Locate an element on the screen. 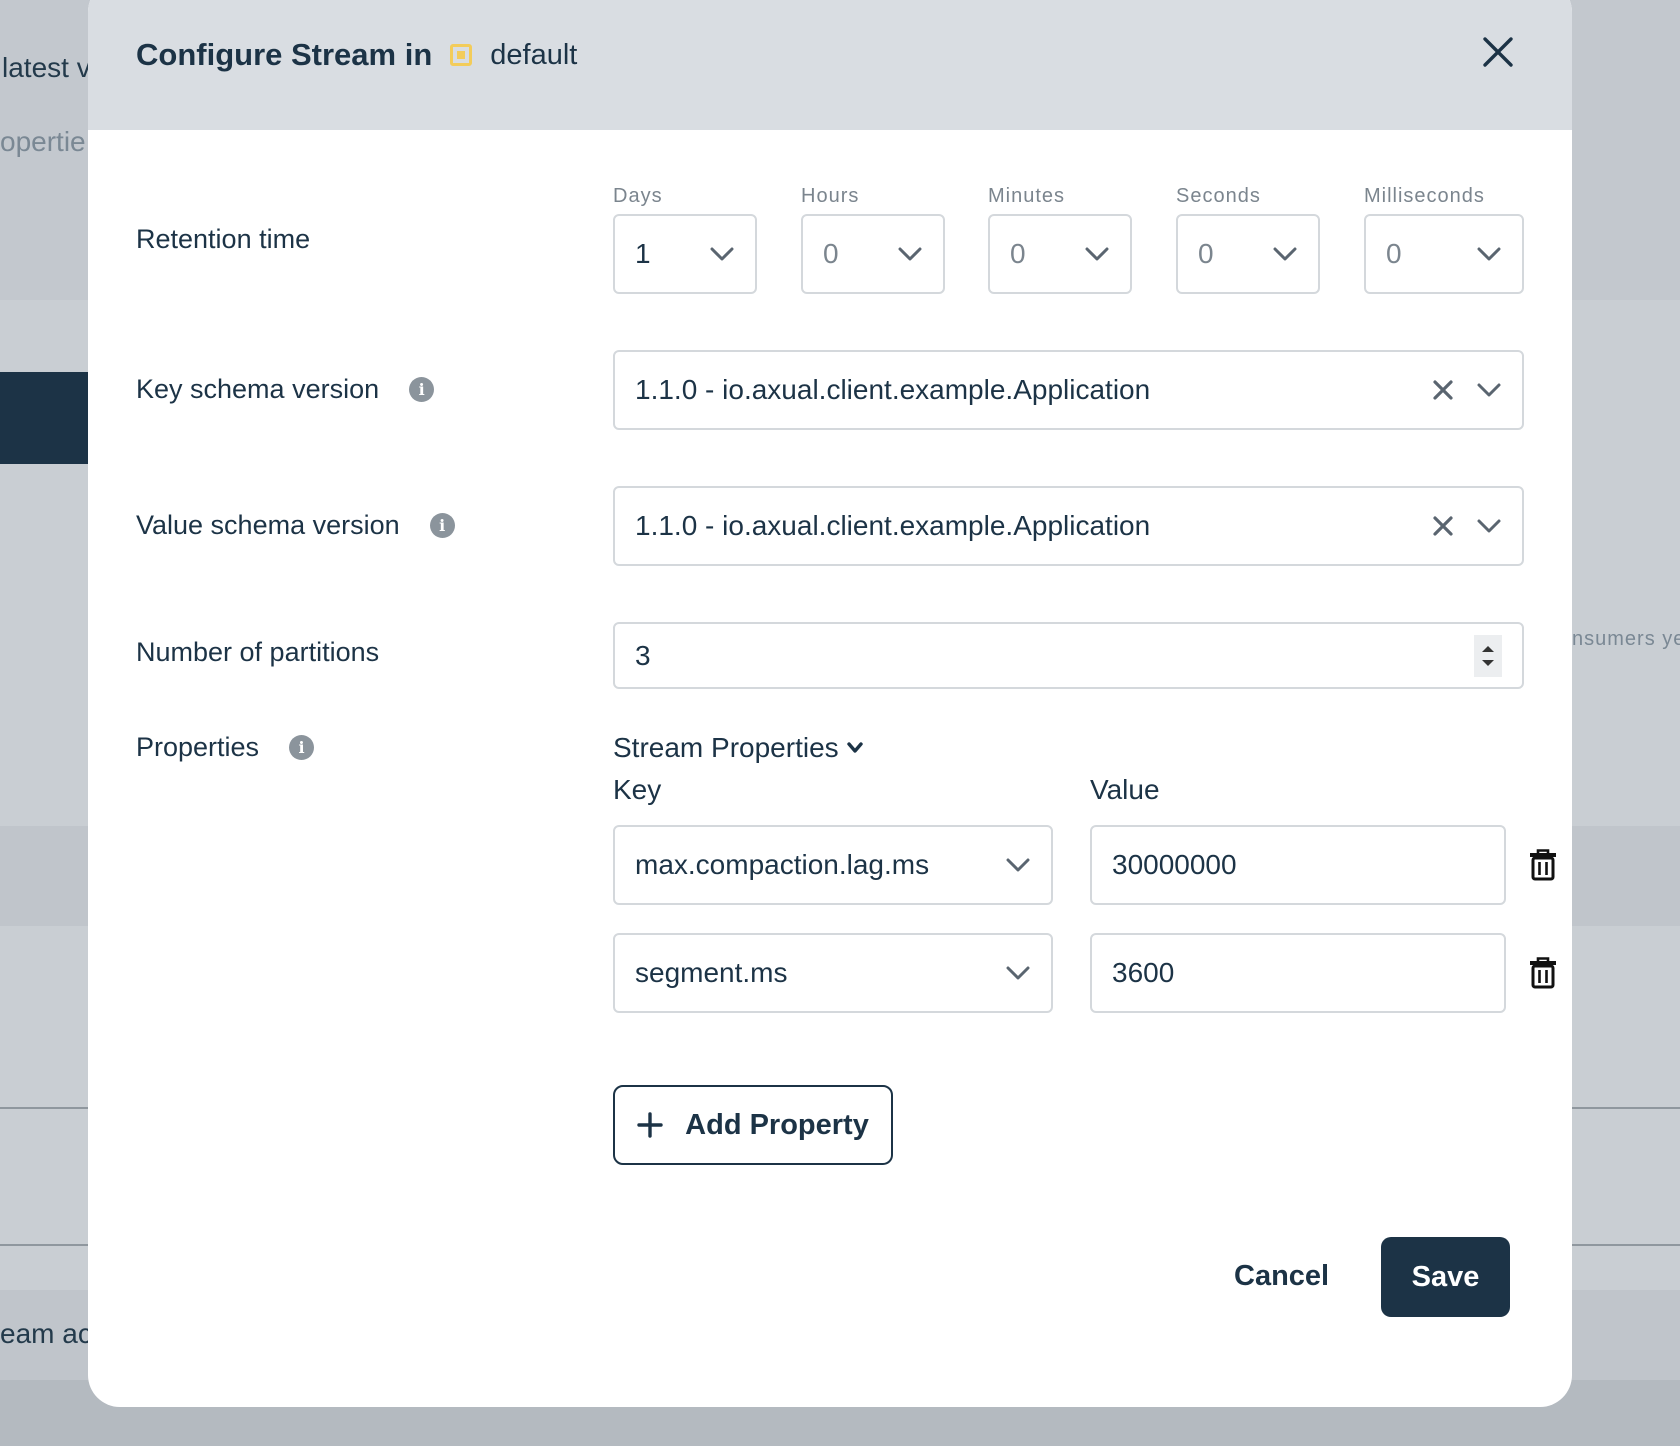 This screenshot has height=1446, width=1680. property-value-input: 30000000 is located at coordinates (1298, 865).